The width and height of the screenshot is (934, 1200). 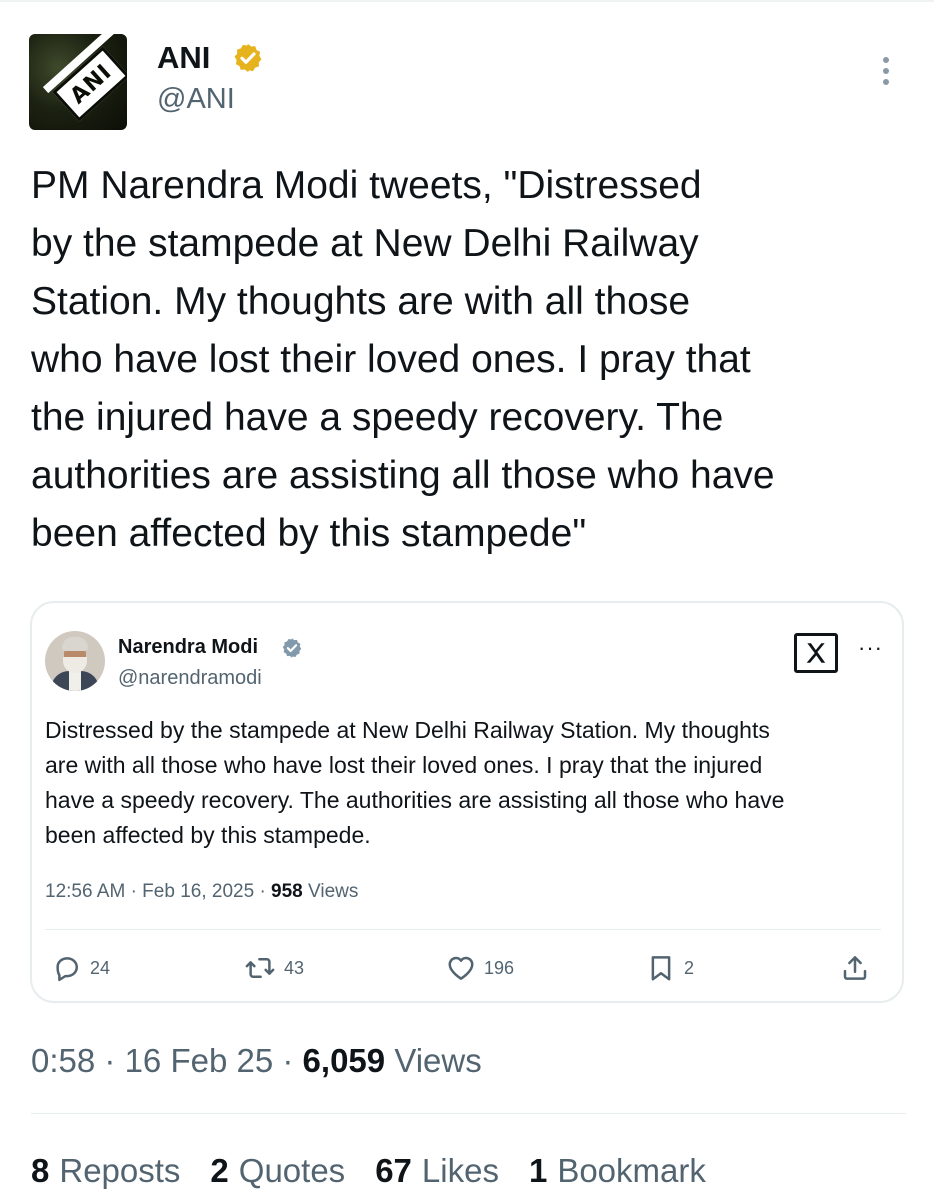 I want to click on quote-more-icon: ···, so click(x=870, y=648).